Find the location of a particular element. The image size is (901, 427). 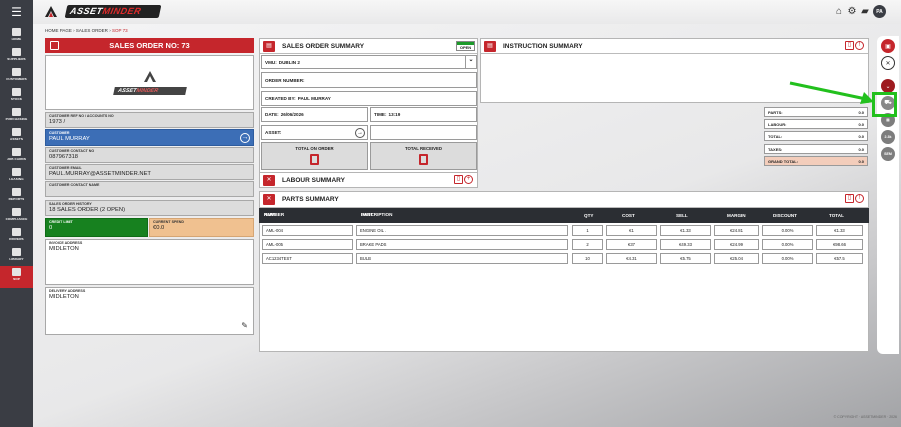

column-header-qty: QTY is located at coordinates (588, 215).